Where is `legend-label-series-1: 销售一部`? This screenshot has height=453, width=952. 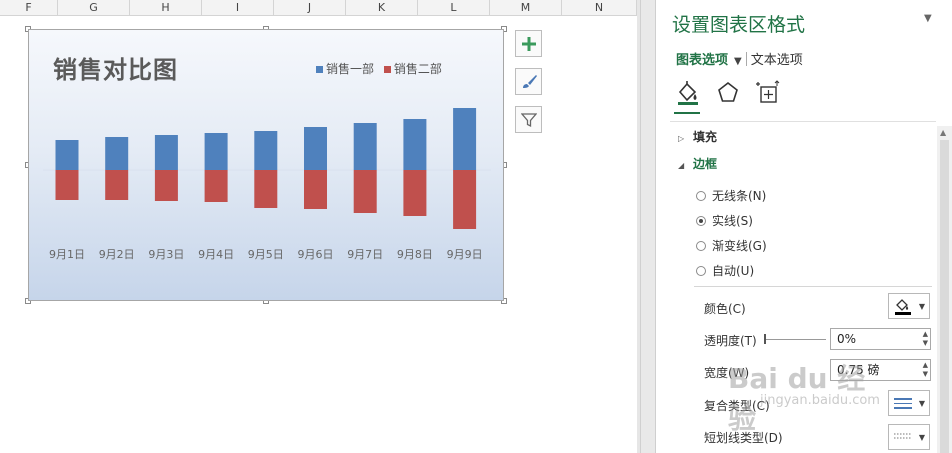 legend-label-series-1: 销售一部 is located at coordinates (350, 69).